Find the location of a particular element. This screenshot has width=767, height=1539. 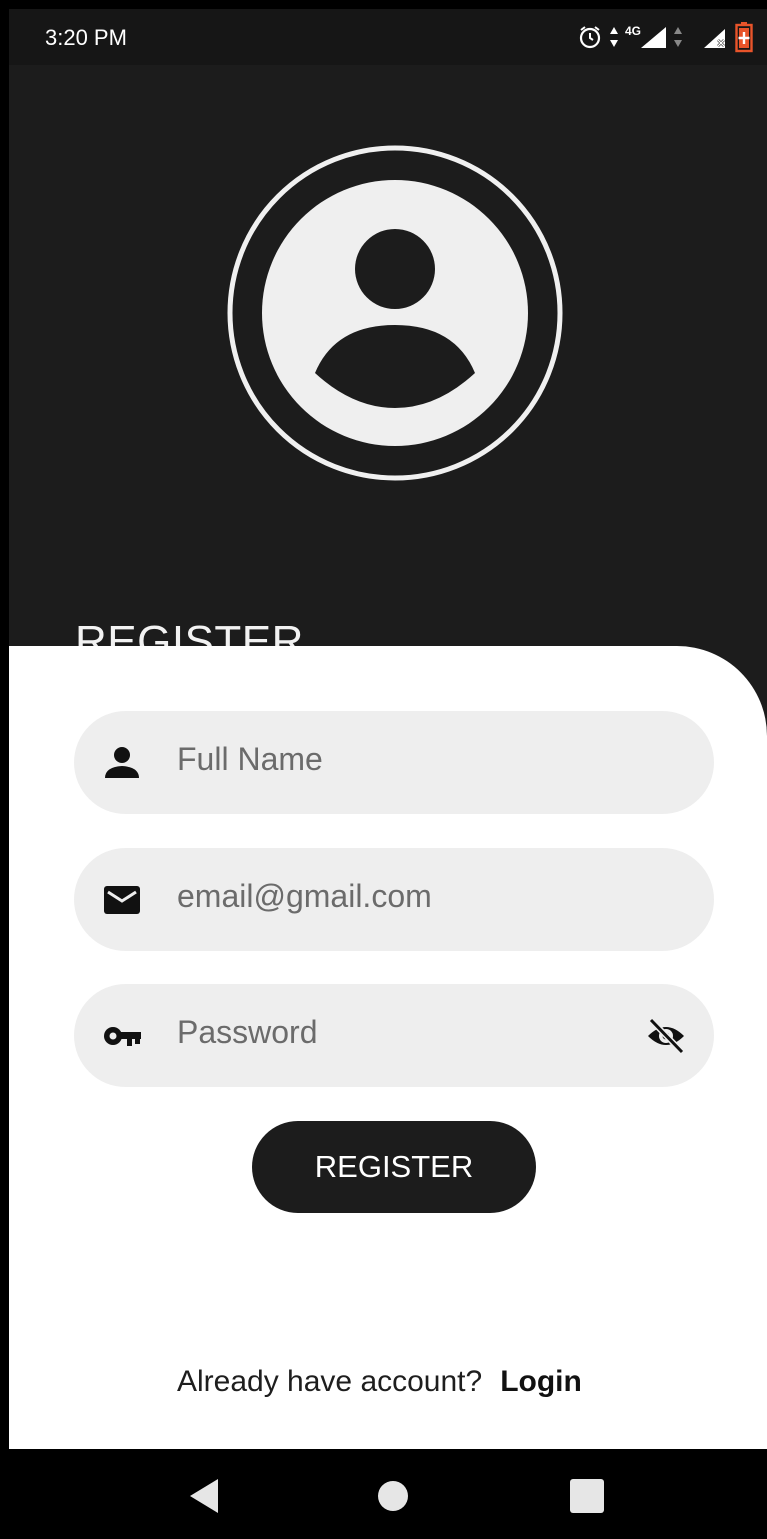

email-placeholder: email@gmail.com is located at coordinates (304, 896).